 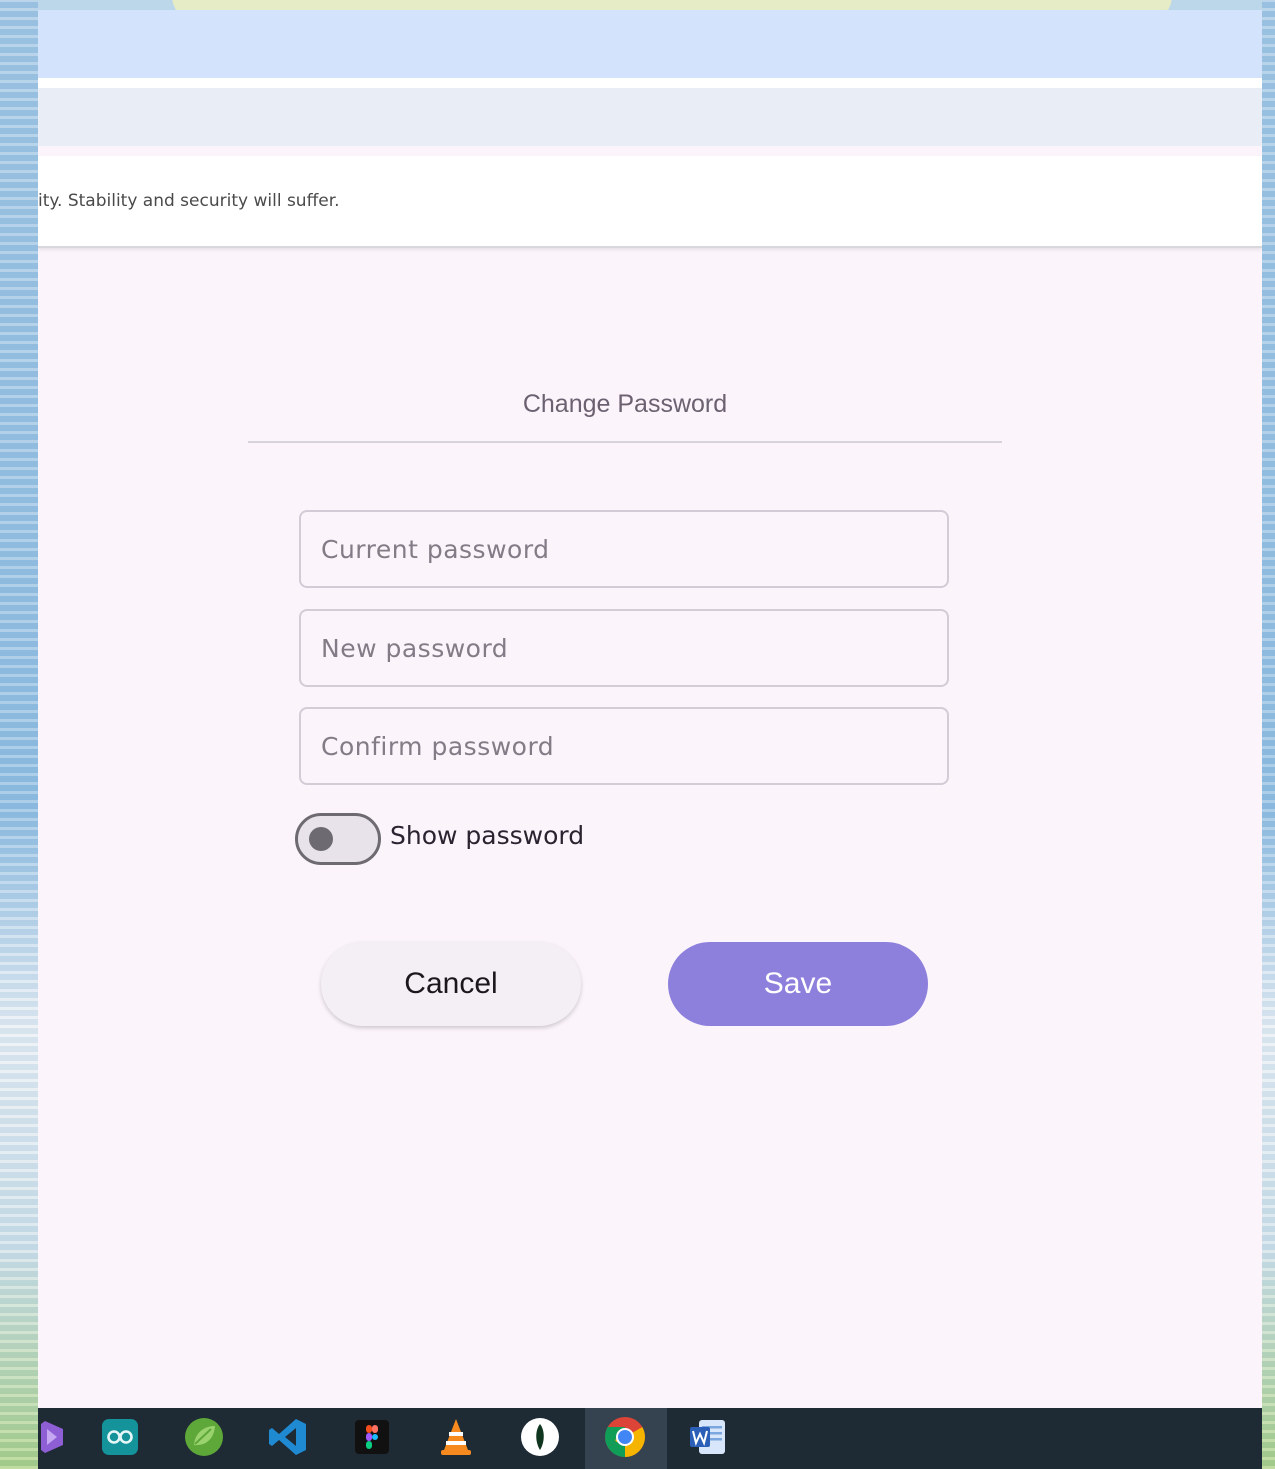 I want to click on arduino-icon, so click(x=120, y=1437).